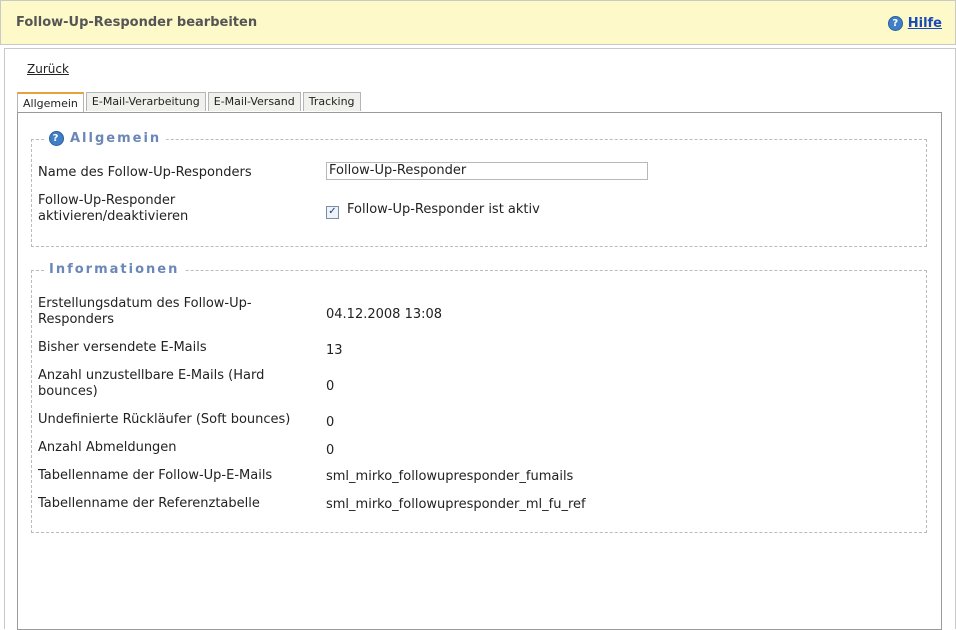  Describe the element at coordinates (145, 172) in the screenshot. I see `name-label: Name des Follow-Up-Responders` at that location.